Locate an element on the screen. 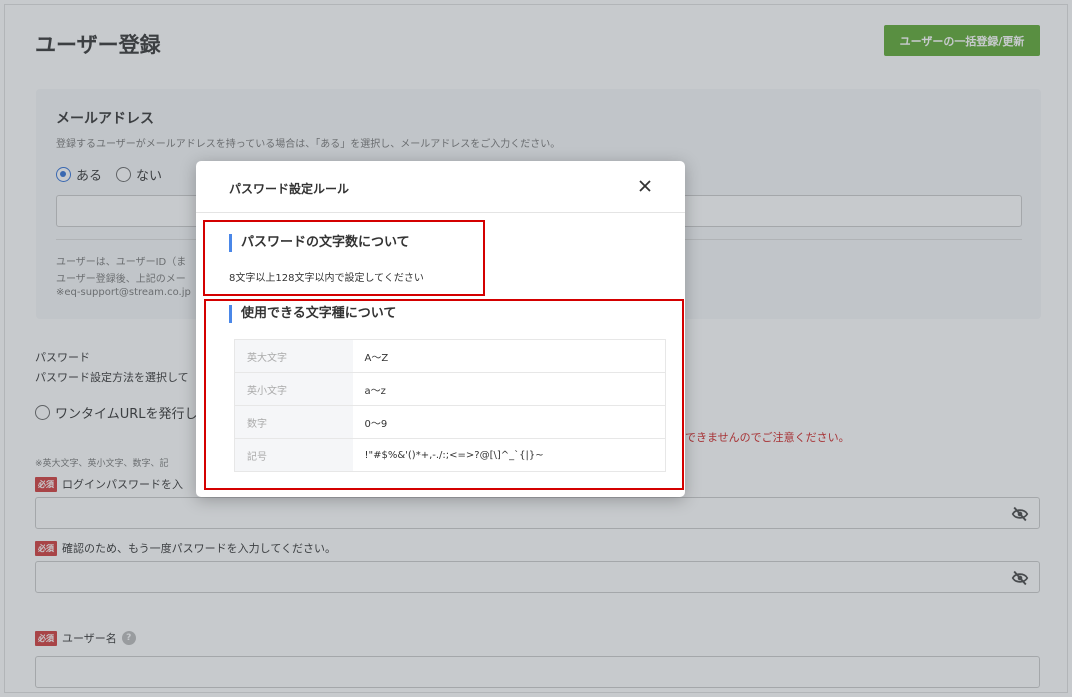 The width and height of the screenshot is (1072, 697). highlight-box-types is located at coordinates (444, 394).